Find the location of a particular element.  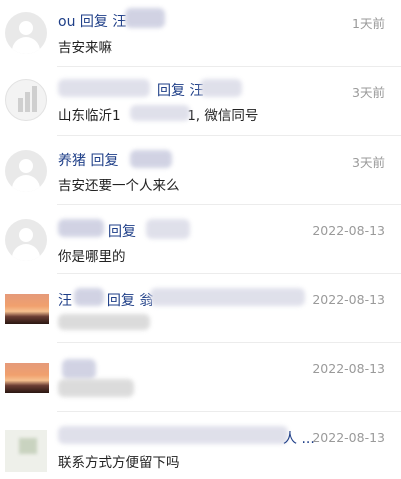

comment-title: 汪 回复 翁 is located at coordinates (105, 300).